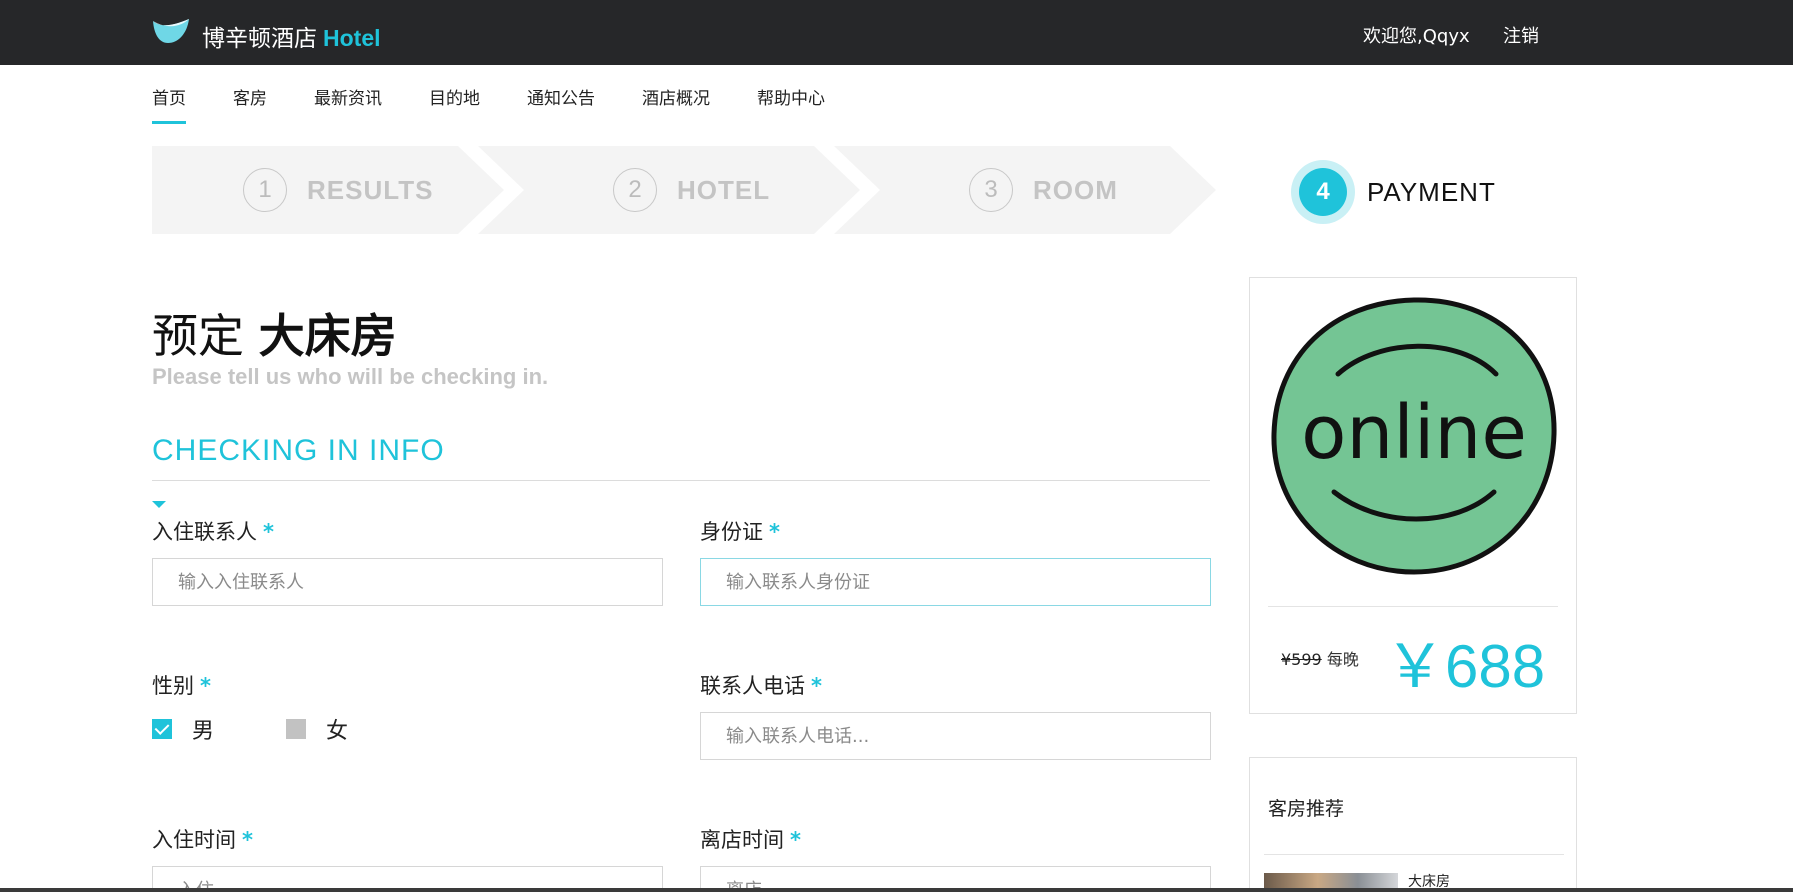 Image resolution: width=1793 pixels, height=892 pixels. I want to click on step-hotel: 2 HOTEL, so click(691, 190).